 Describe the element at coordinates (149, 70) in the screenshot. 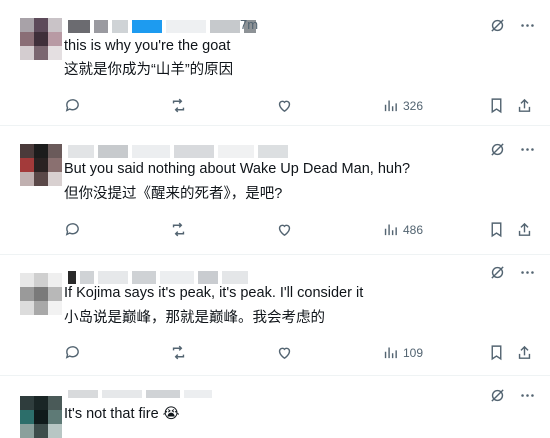

I see `reply-text-zh: 这就是你成为“山羊”的原因` at that location.